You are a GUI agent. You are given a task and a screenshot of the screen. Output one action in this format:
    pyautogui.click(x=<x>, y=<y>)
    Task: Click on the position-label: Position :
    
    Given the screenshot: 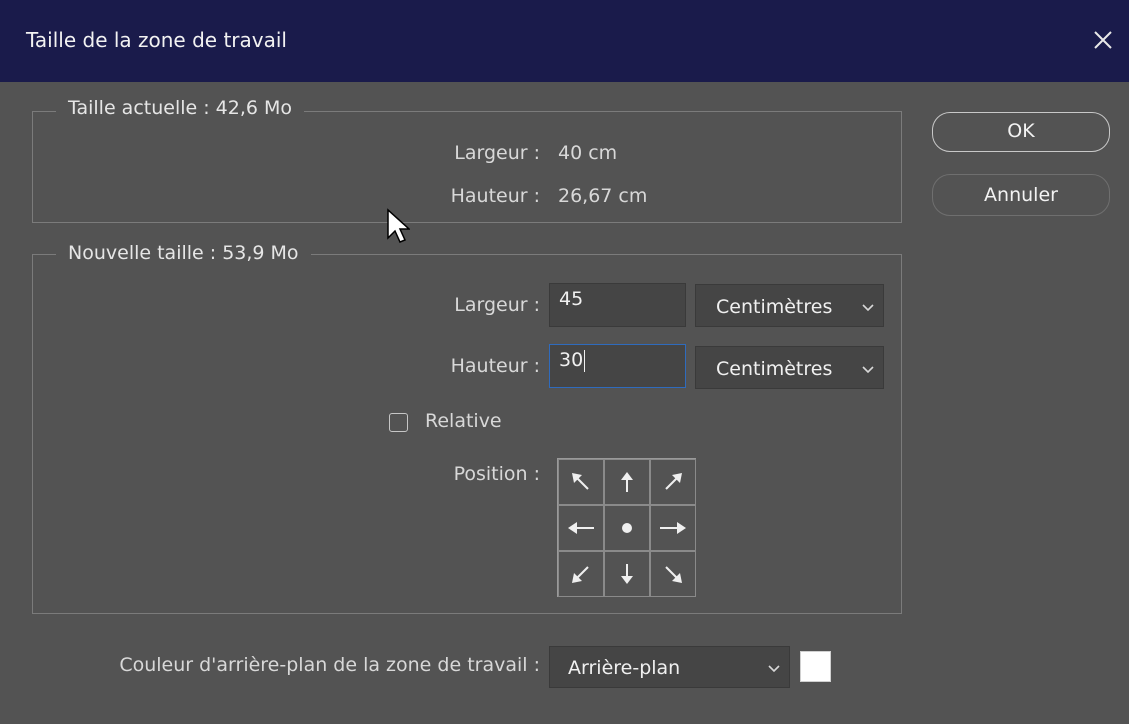 What is the action you would take?
    pyautogui.click(x=496, y=474)
    